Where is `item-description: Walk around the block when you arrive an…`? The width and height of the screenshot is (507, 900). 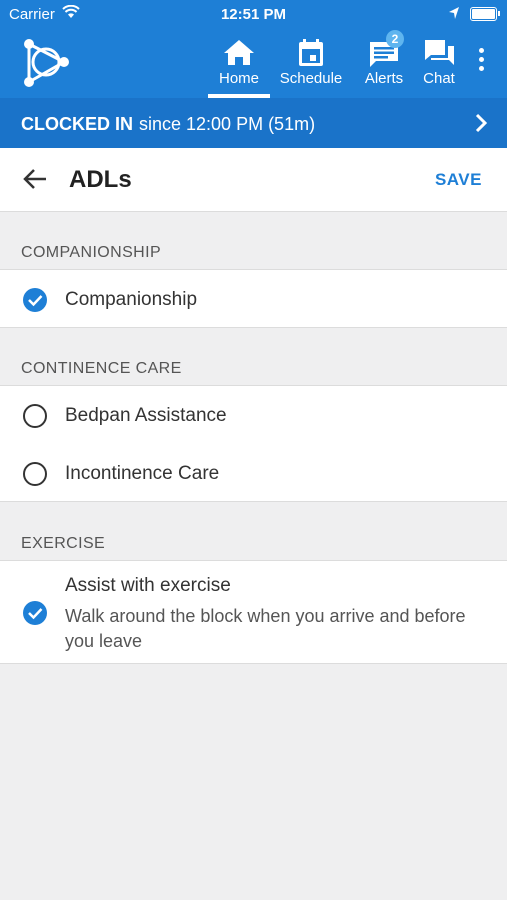 item-description: Walk around the block when you arrive an… is located at coordinates (265, 628).